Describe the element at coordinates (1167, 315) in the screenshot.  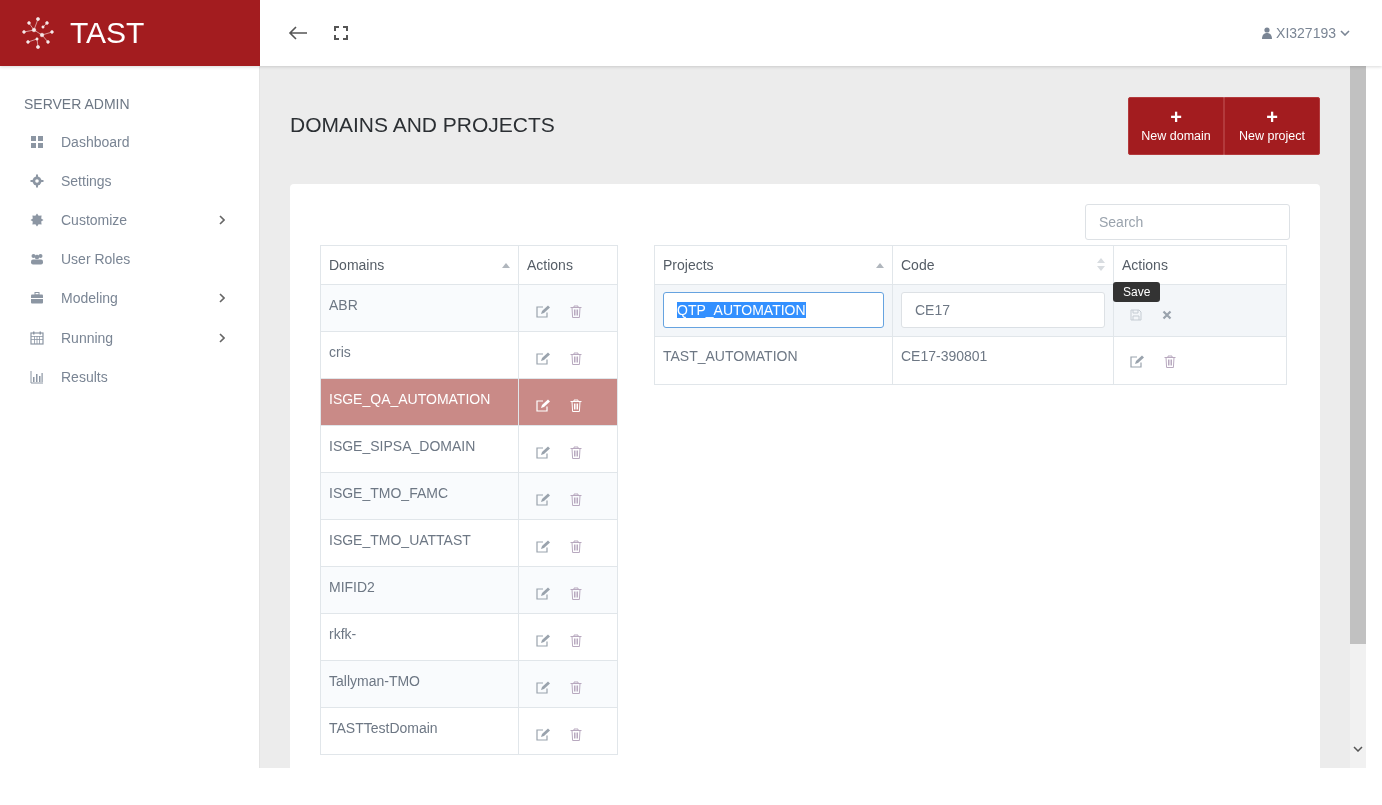
I see `close-icon` at that location.